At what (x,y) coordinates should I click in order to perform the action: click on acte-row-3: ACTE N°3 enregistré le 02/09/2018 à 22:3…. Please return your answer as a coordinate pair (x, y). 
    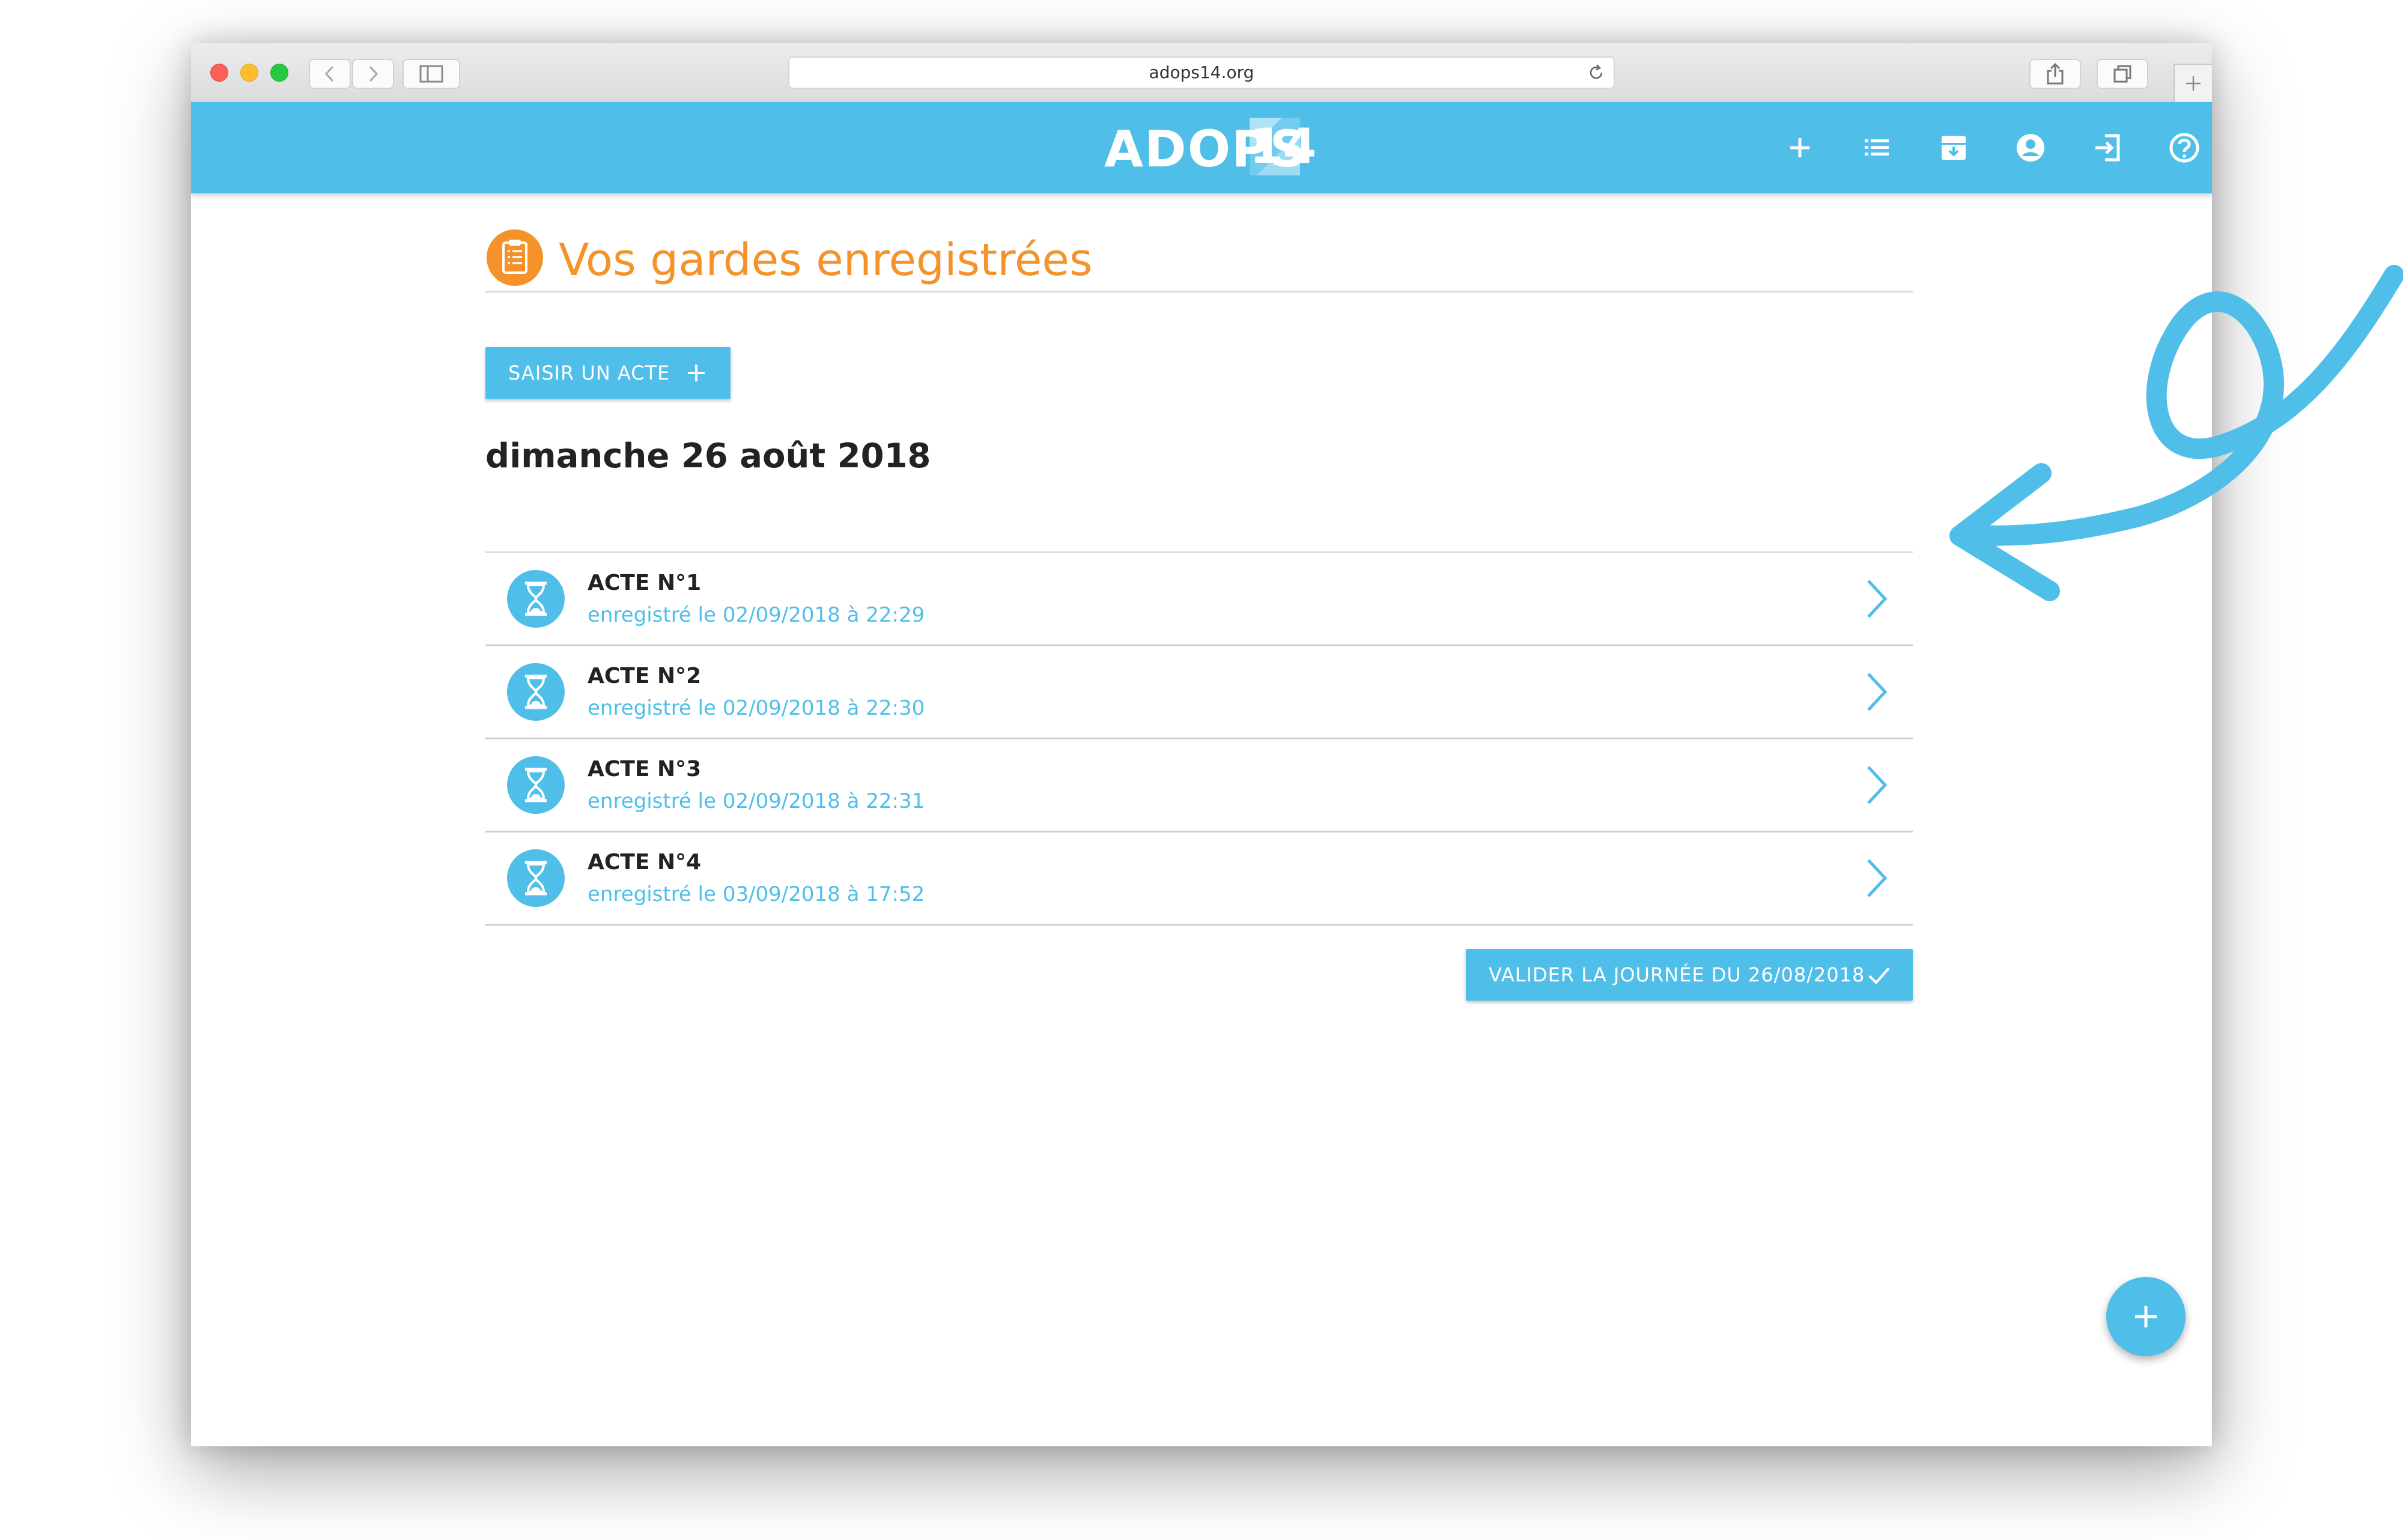
    Looking at the image, I should click on (1199, 785).